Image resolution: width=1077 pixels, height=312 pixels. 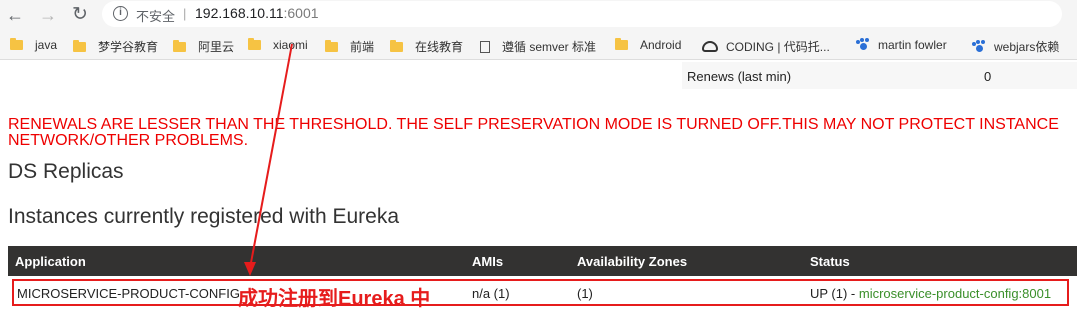 What do you see at coordinates (268, 159) in the screenshot?
I see `annotation-arrow` at bounding box center [268, 159].